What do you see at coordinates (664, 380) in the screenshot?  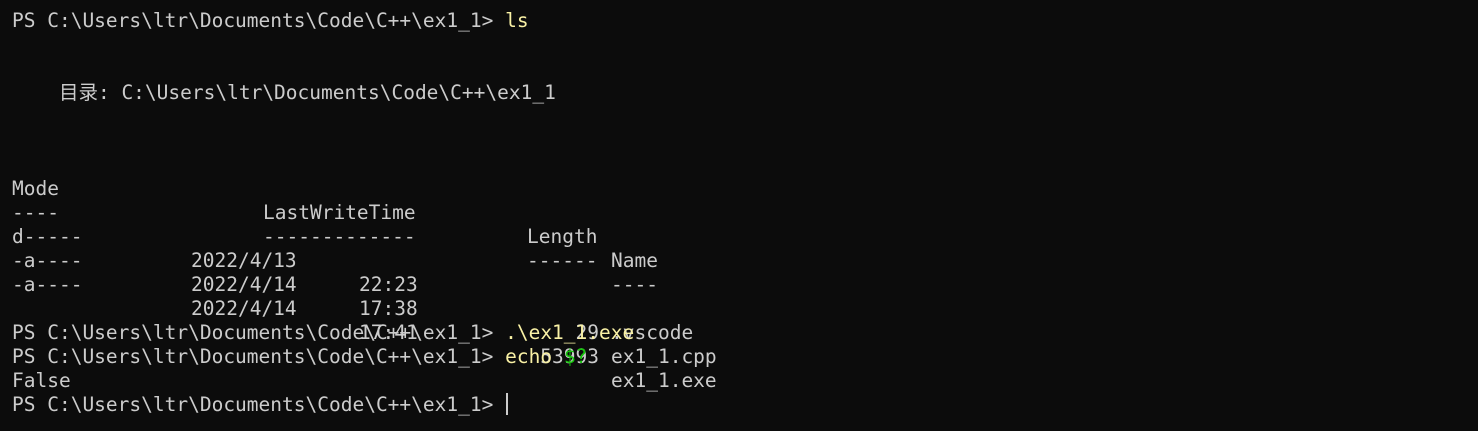 I see `row-name: ex1_1.exe` at bounding box center [664, 380].